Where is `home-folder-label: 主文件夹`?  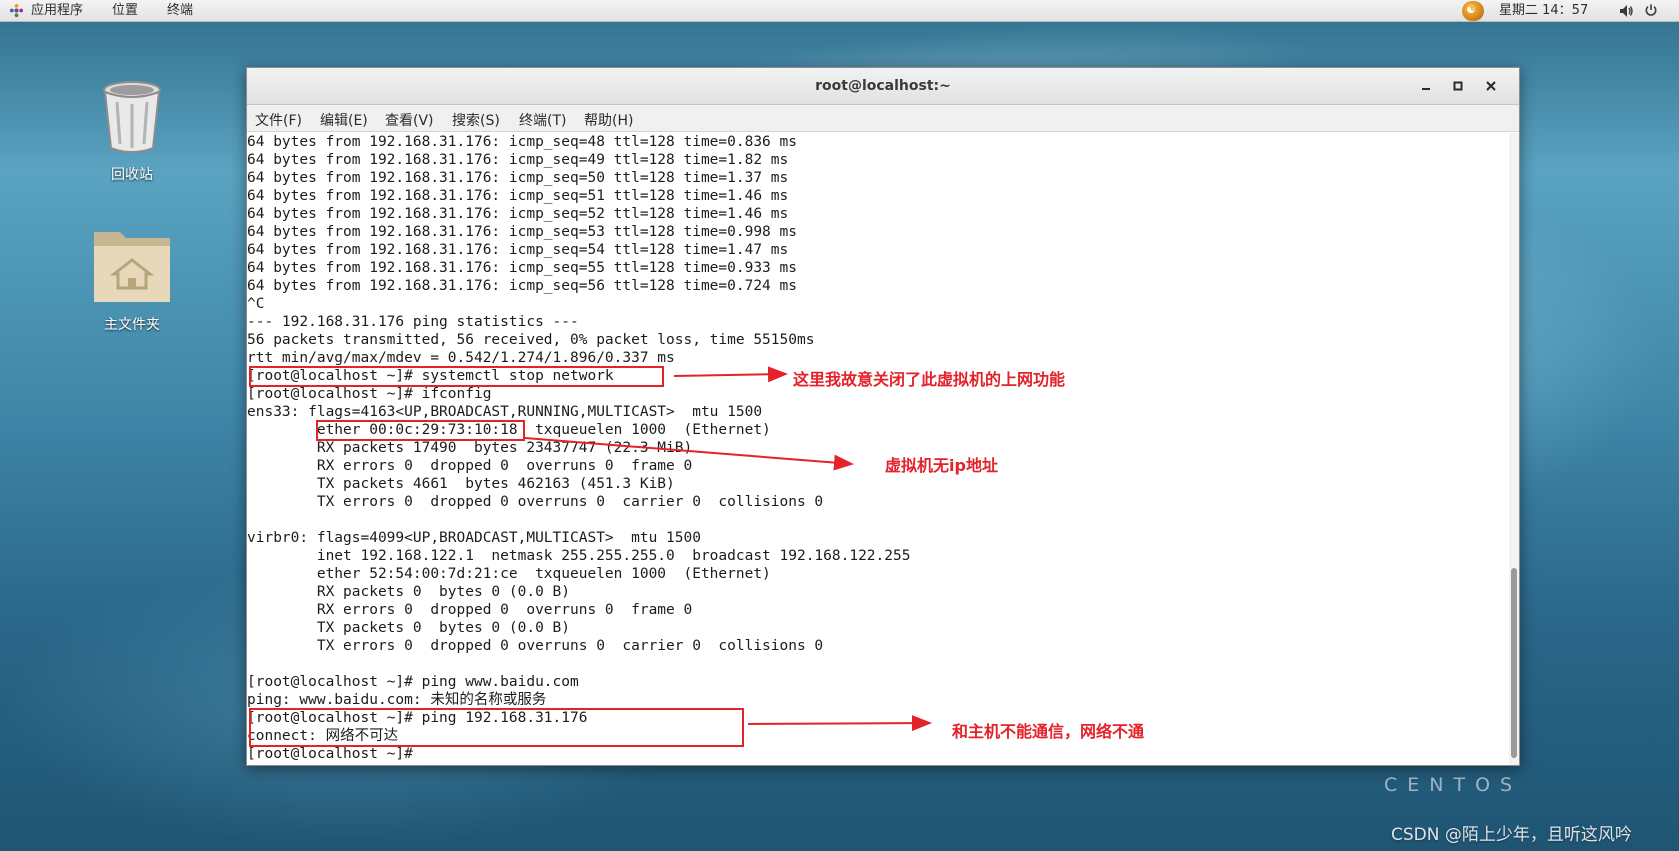
home-folder-label: 主文件夹 is located at coordinates (132, 325).